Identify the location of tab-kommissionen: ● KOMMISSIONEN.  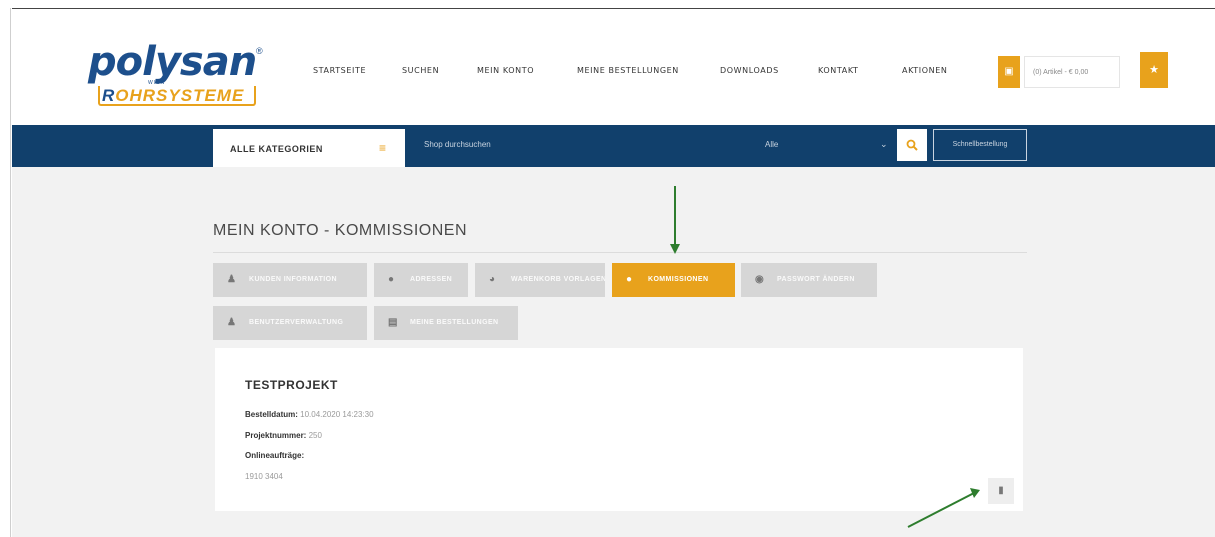
(673, 280).